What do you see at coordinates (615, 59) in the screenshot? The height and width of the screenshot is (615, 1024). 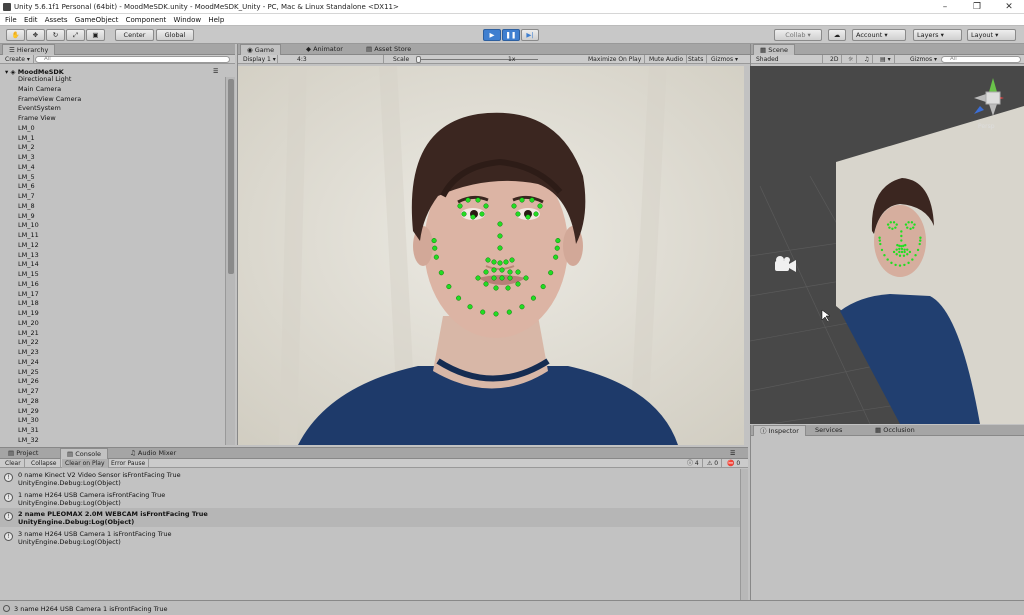 I see `maximize-on-play-button: Maximize On Play` at bounding box center [615, 59].